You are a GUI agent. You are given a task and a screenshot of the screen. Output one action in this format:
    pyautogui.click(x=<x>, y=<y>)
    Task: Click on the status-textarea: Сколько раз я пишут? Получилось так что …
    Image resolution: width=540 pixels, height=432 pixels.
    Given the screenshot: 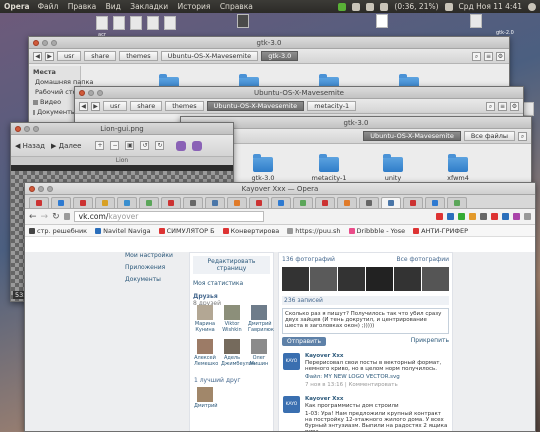 What is the action you would take?
    pyautogui.click(x=365, y=321)
    